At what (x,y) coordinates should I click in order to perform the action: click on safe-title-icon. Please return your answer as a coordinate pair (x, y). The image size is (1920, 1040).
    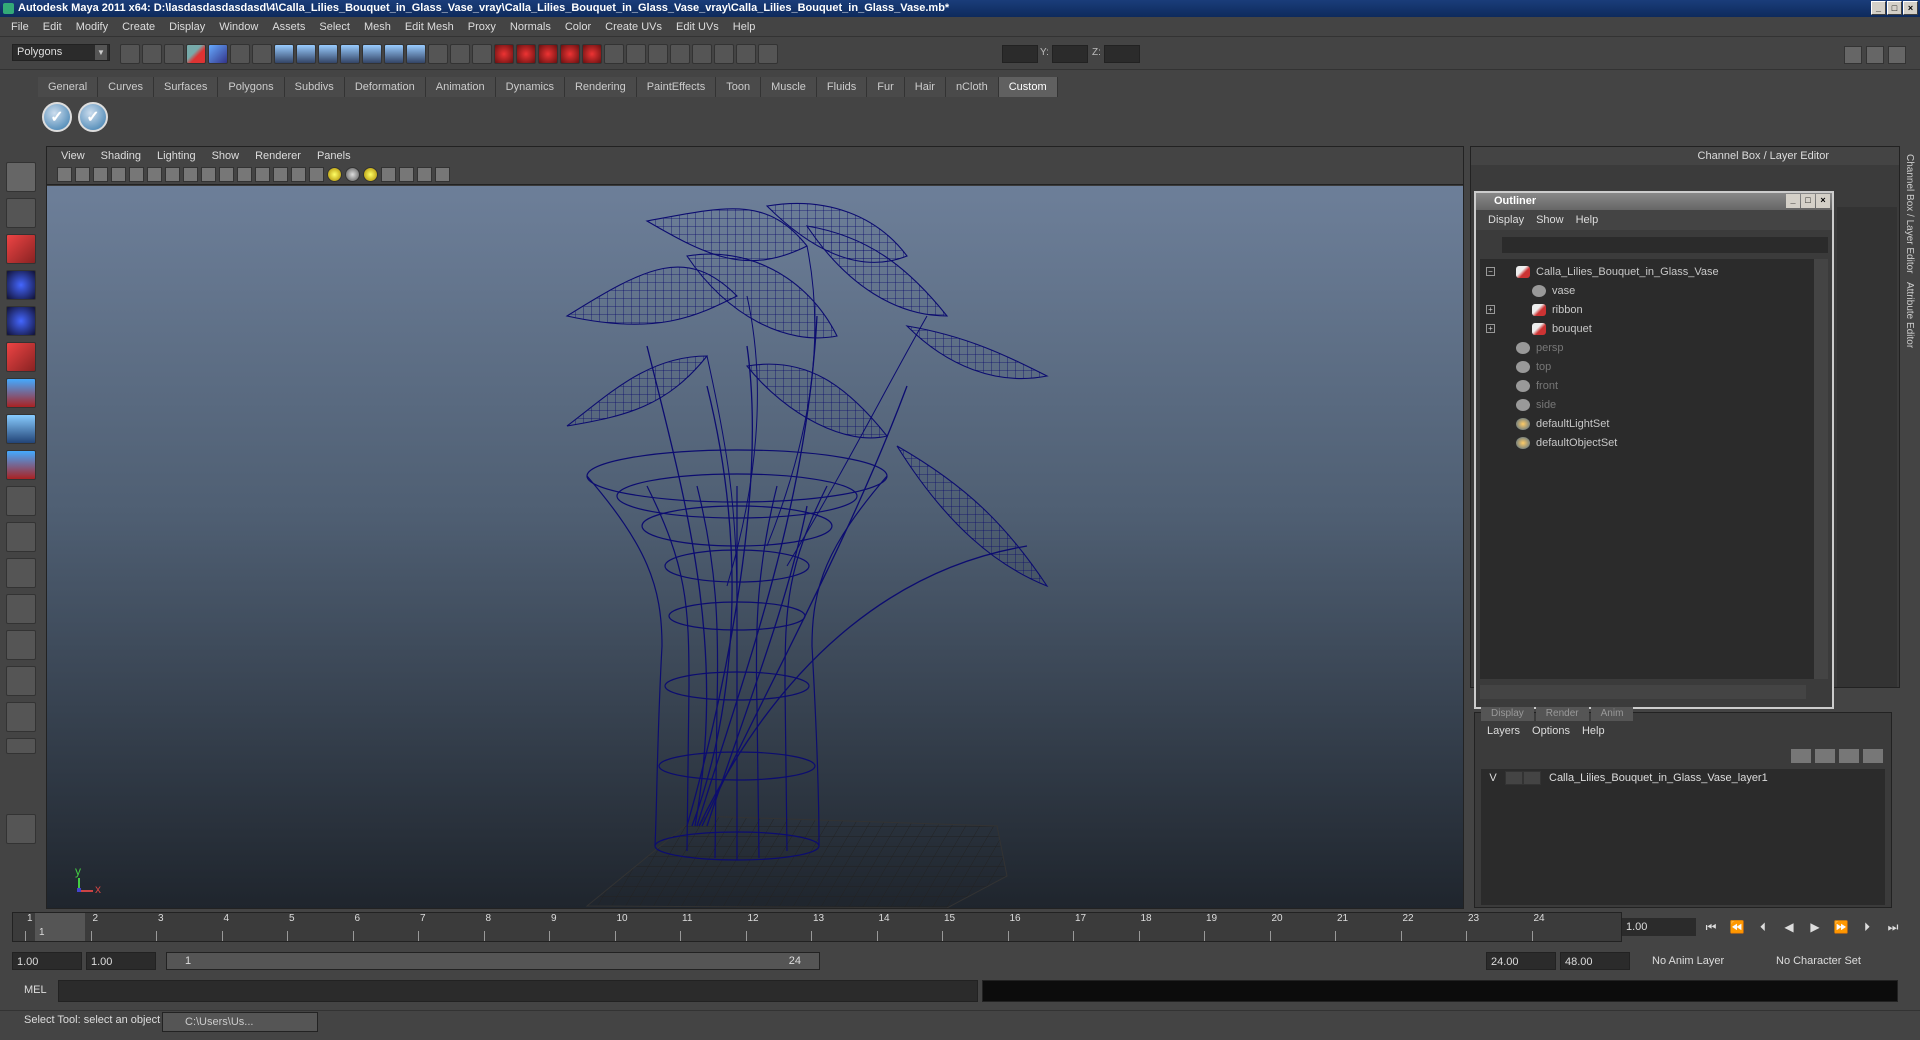
    Looking at the image, I should click on (244, 174).